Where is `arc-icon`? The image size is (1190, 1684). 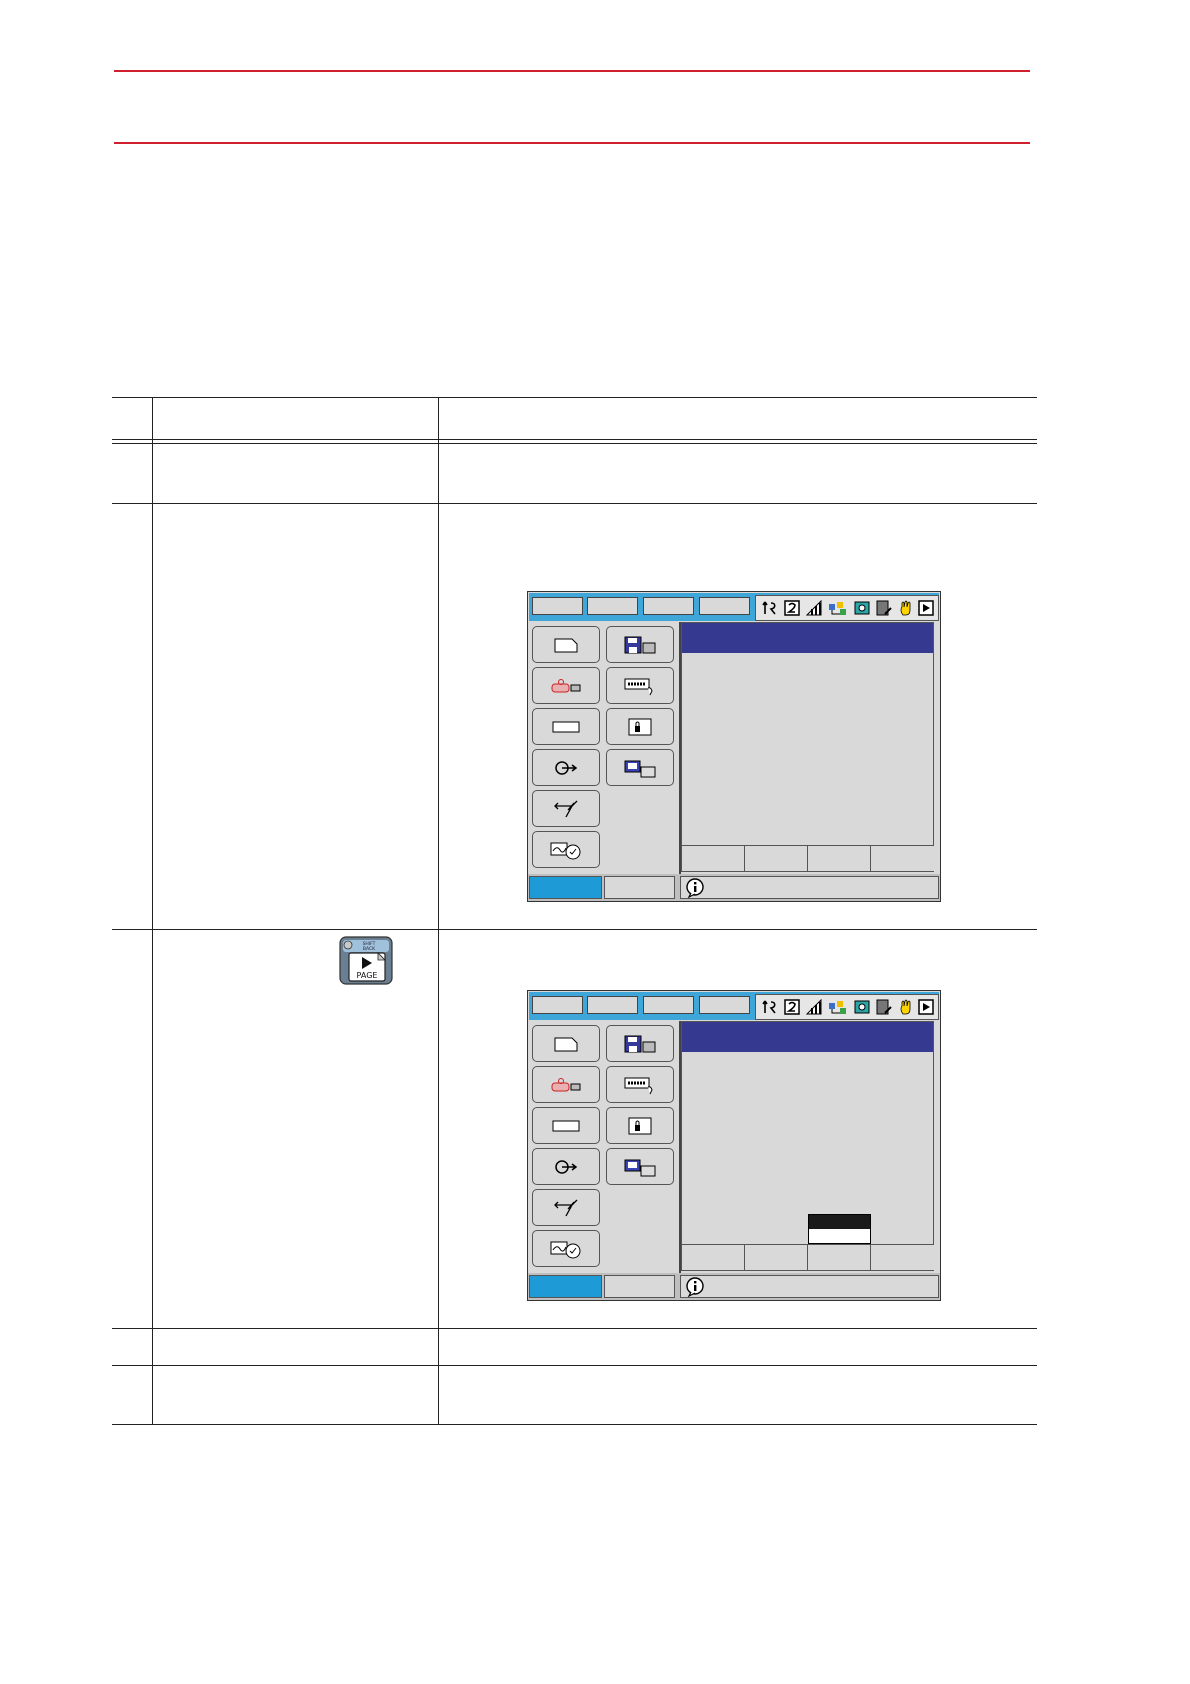 arc-icon is located at coordinates (566, 808).